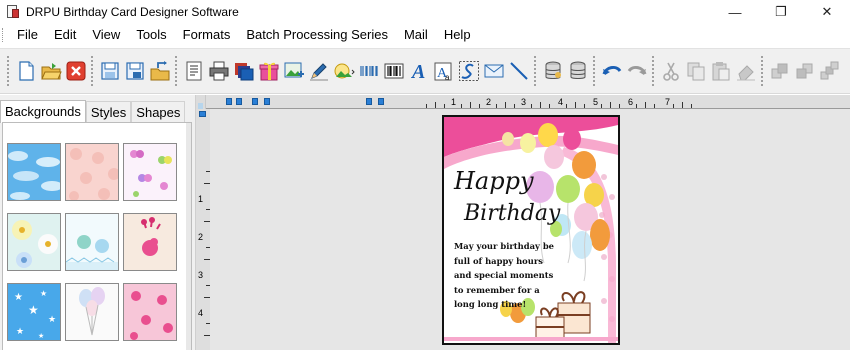  What do you see at coordinates (244, 71) in the screenshot?
I see `print-preview-button` at bounding box center [244, 71].